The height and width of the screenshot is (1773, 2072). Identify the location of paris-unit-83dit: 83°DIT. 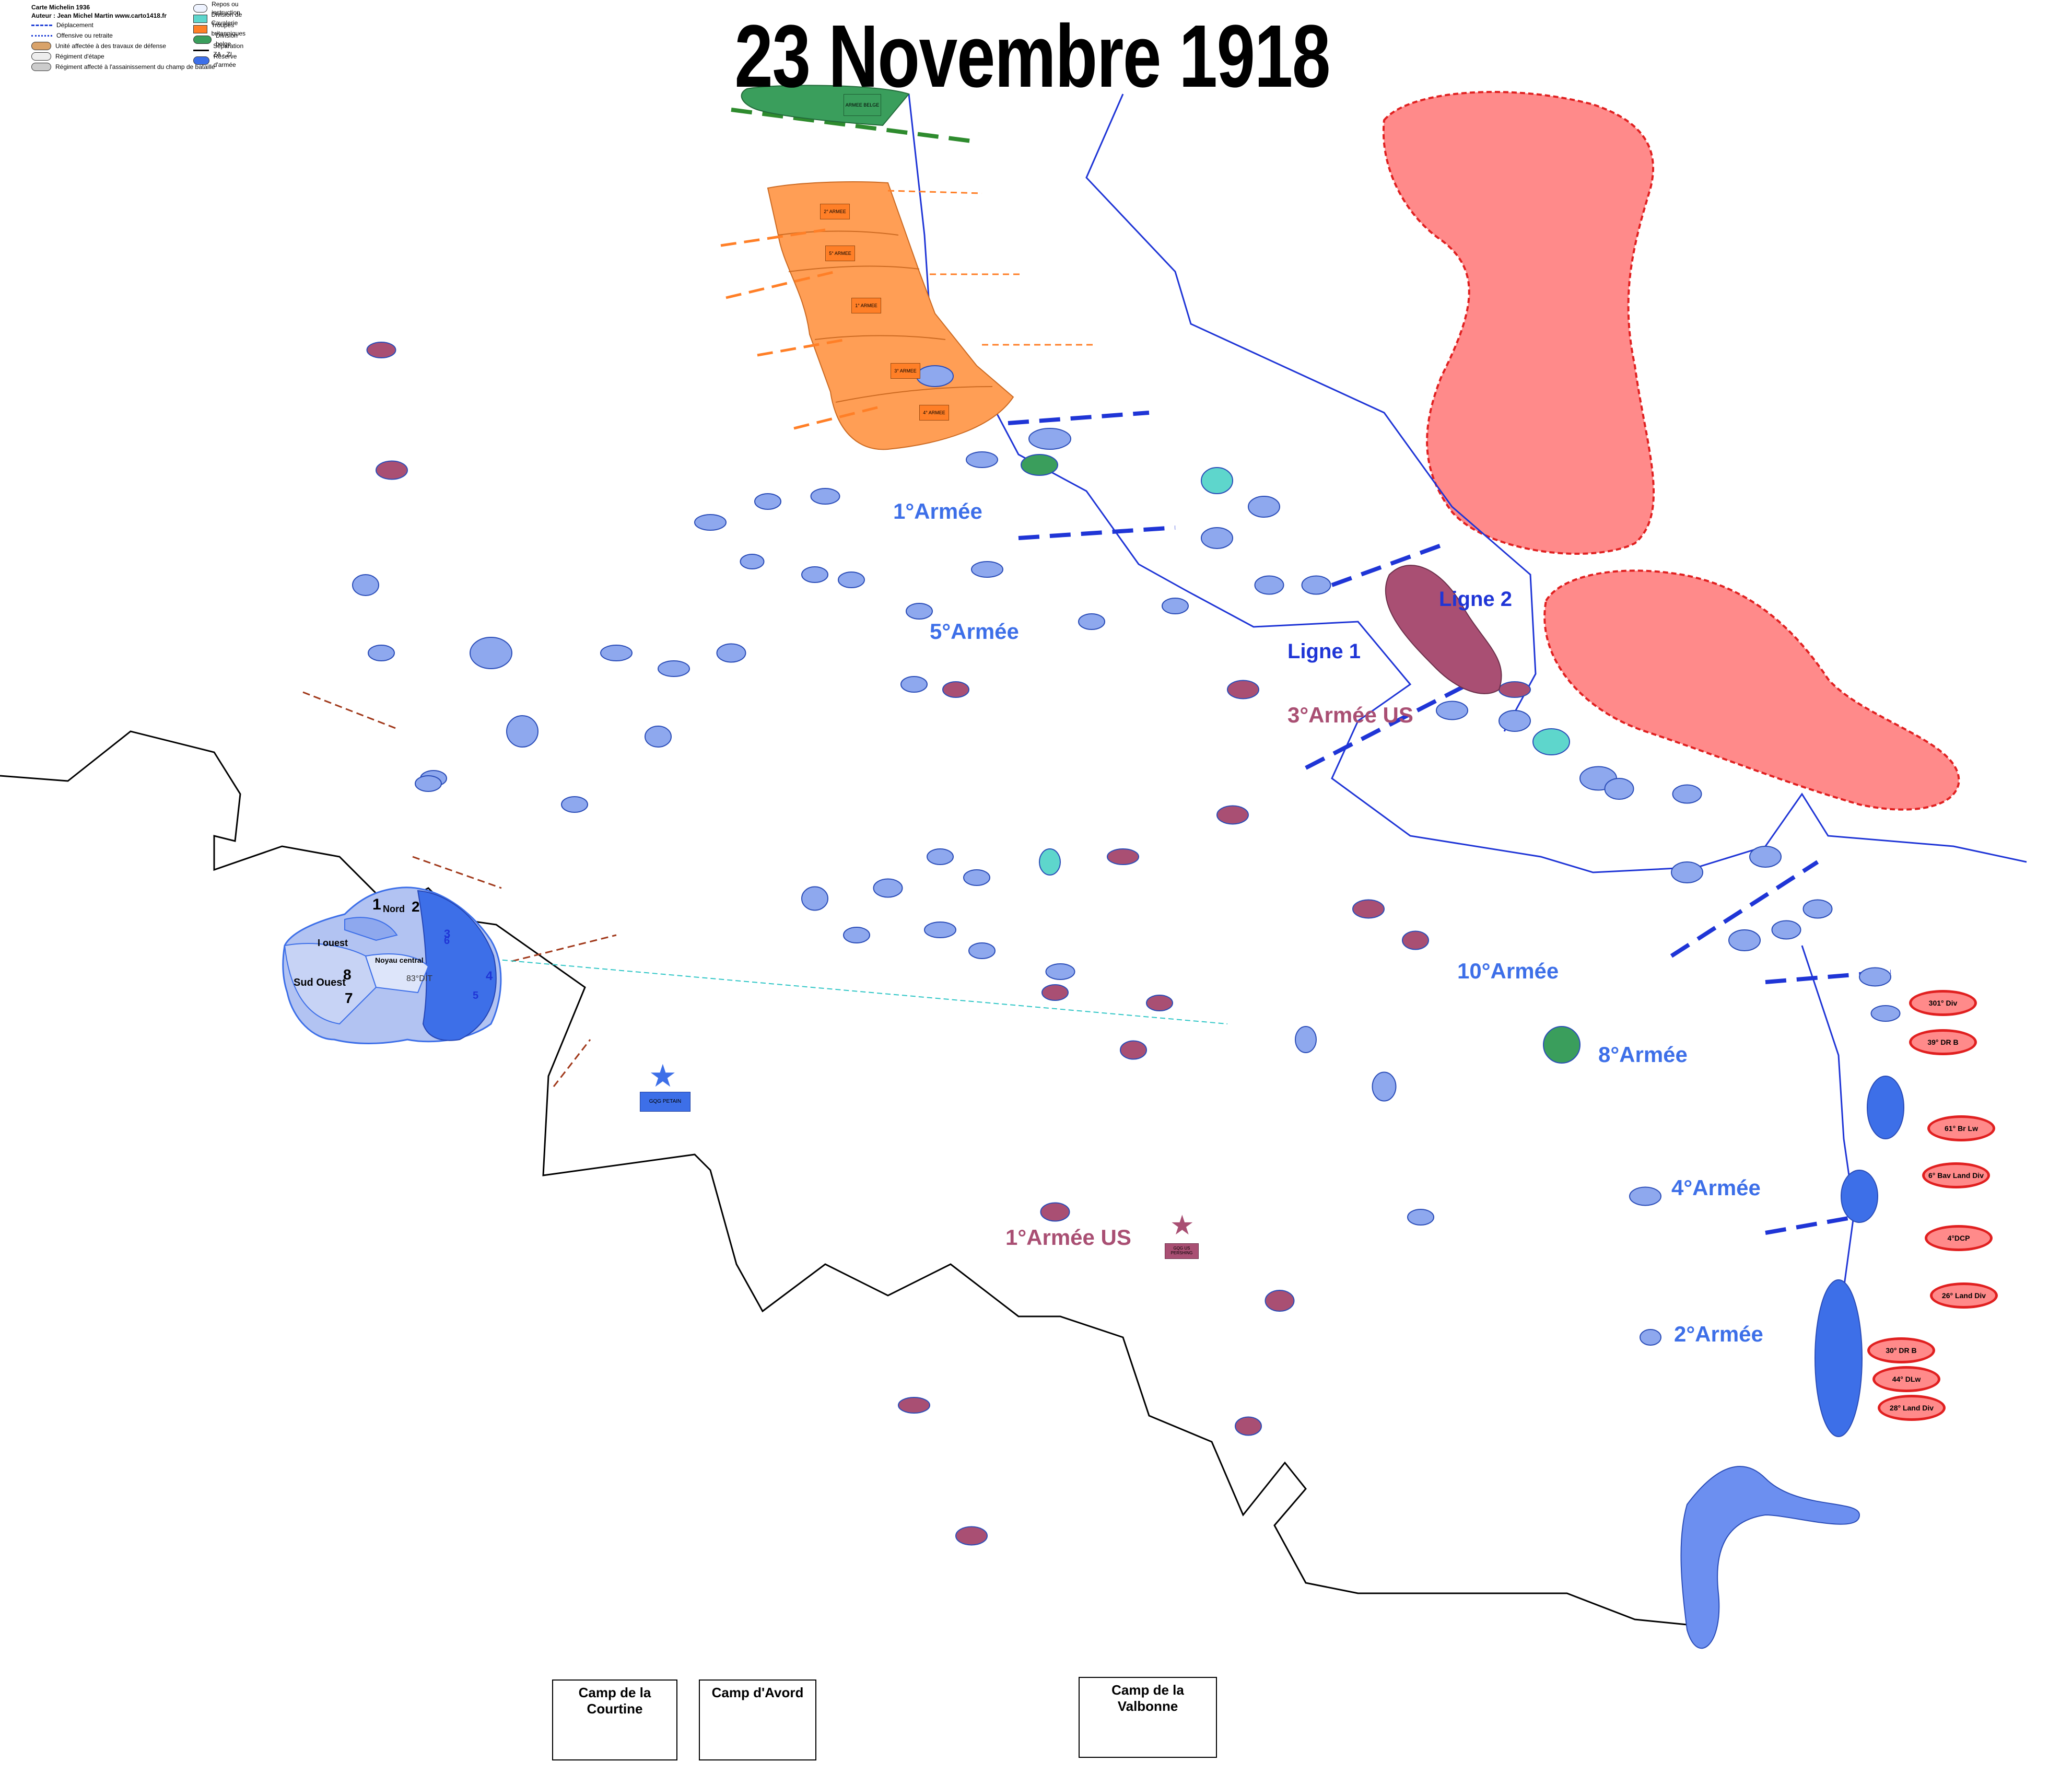
(419, 978).